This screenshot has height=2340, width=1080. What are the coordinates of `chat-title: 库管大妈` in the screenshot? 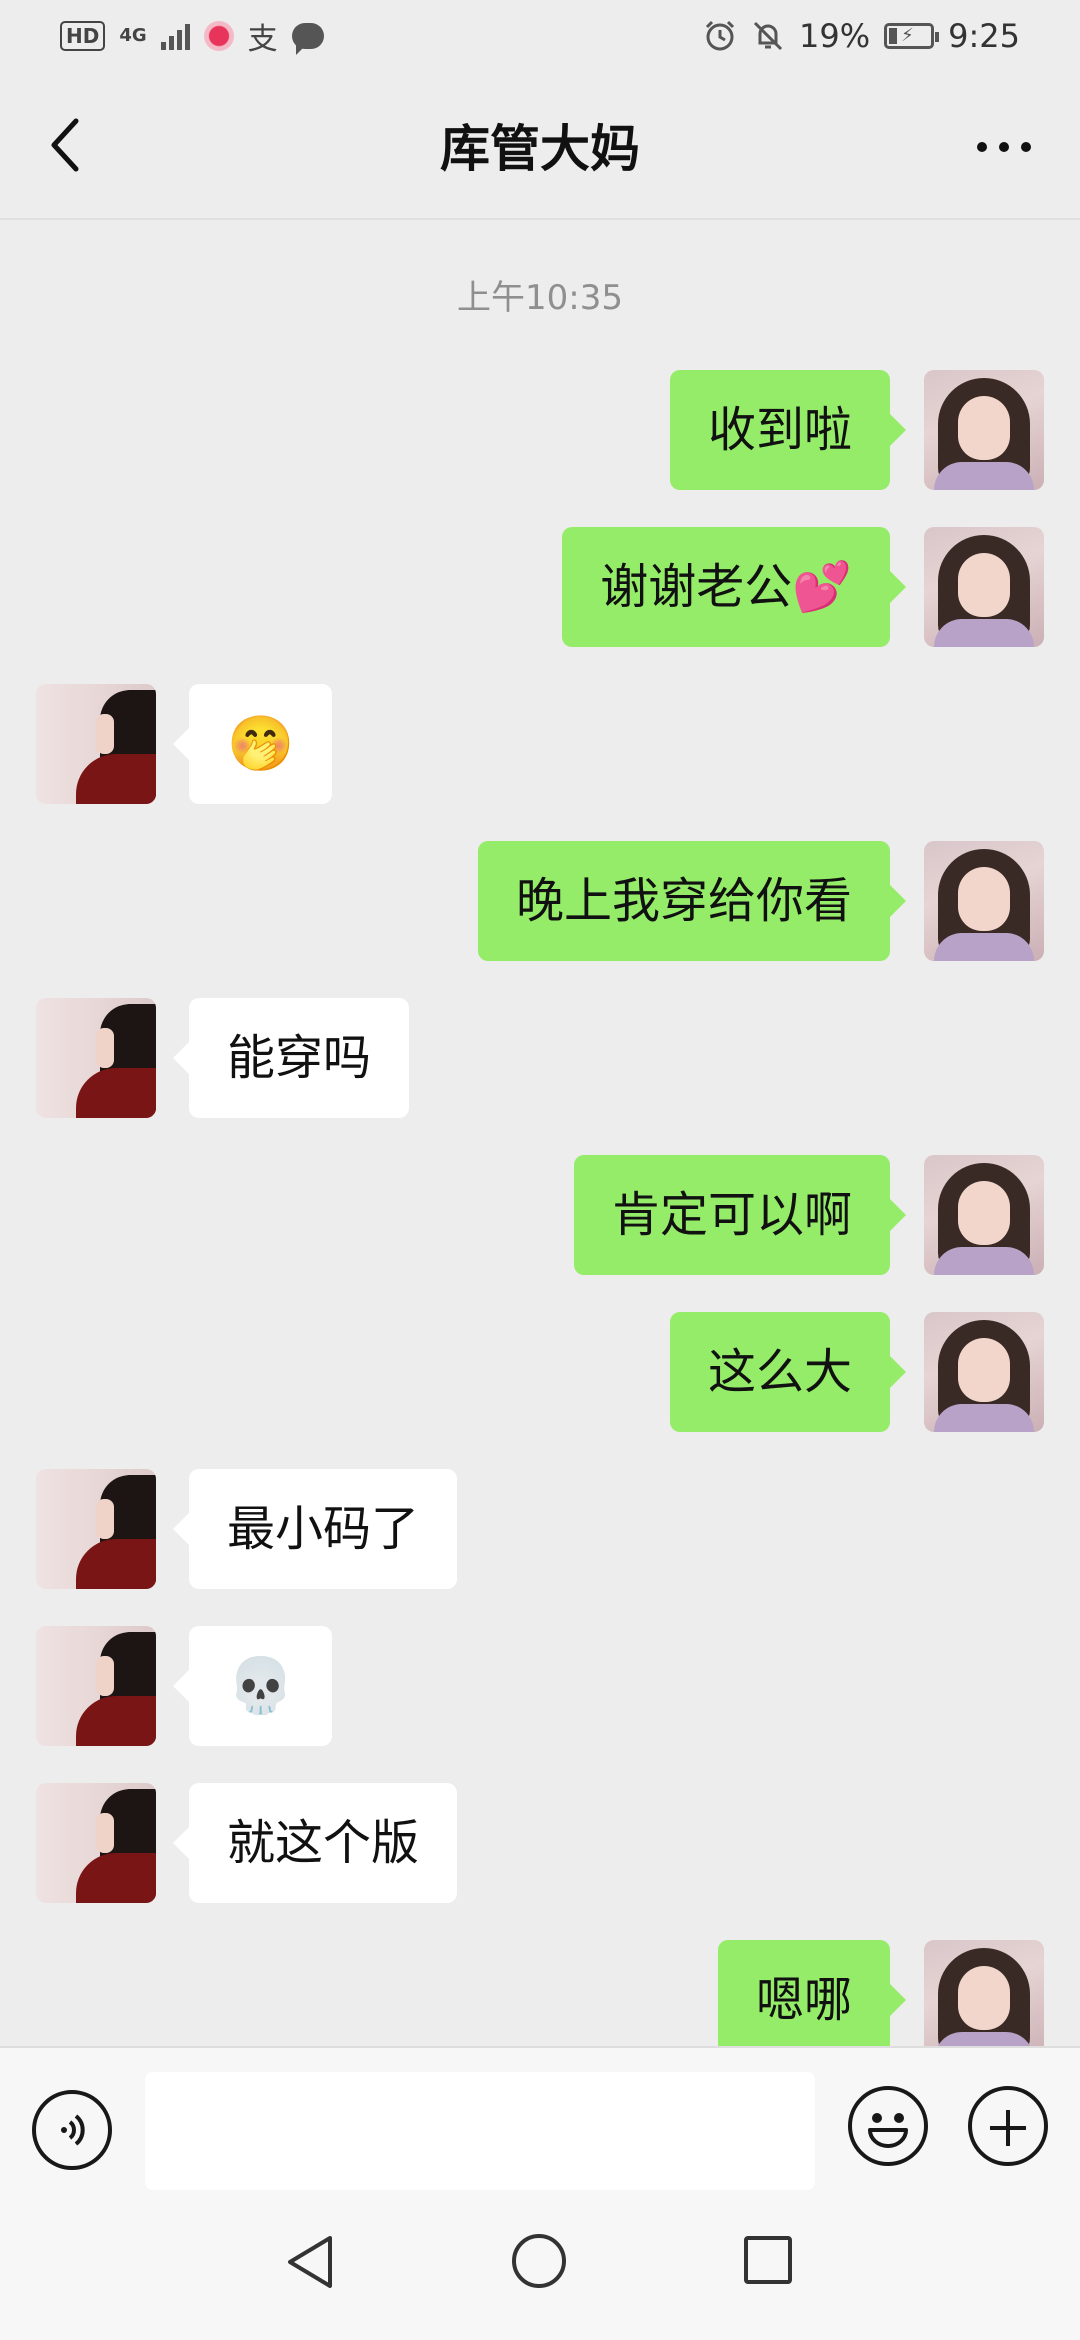 It's located at (540, 149).